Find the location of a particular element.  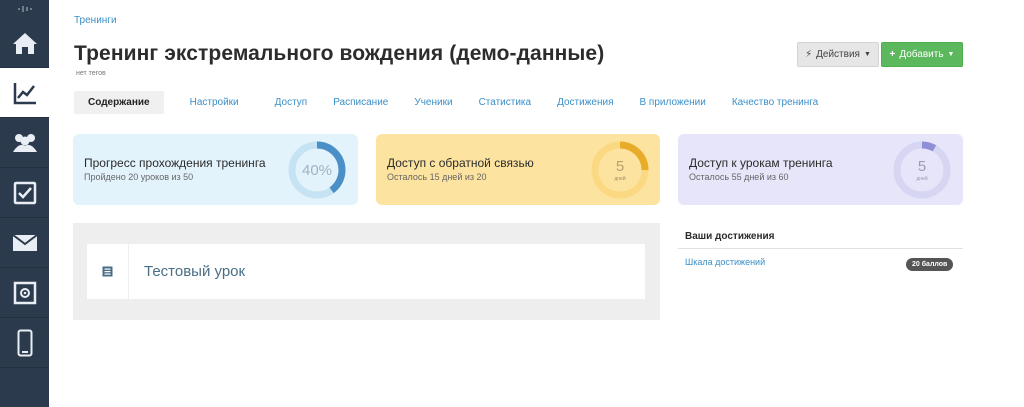

tab-statistics: Статистика is located at coordinates (505, 102).